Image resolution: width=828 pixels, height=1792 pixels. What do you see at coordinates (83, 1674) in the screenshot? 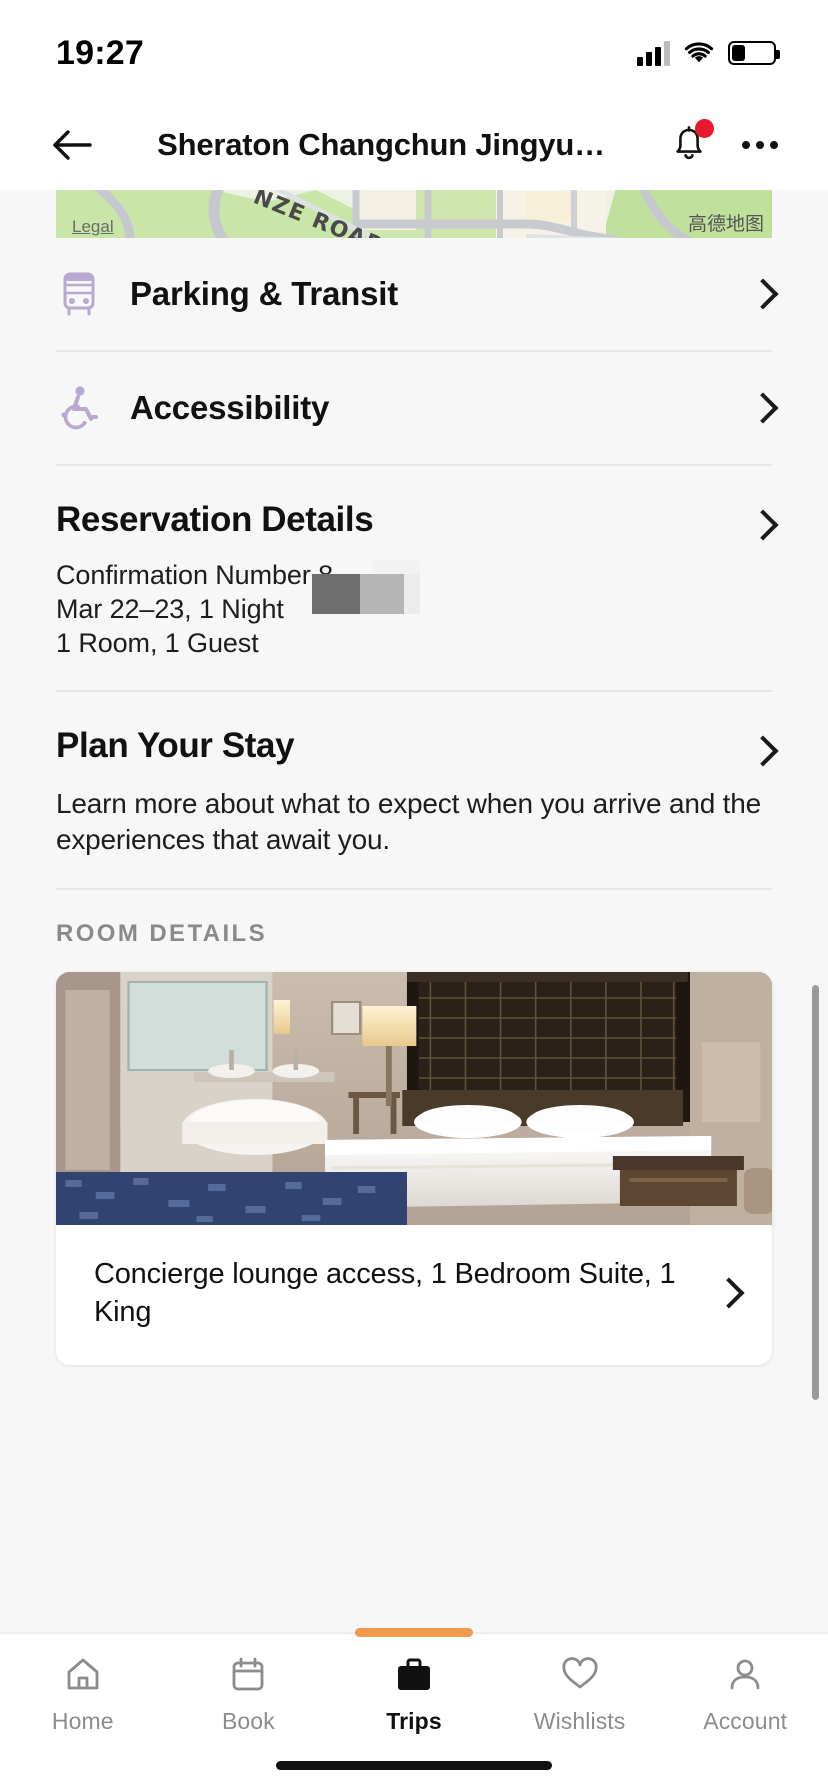
I see `home-icon` at bounding box center [83, 1674].